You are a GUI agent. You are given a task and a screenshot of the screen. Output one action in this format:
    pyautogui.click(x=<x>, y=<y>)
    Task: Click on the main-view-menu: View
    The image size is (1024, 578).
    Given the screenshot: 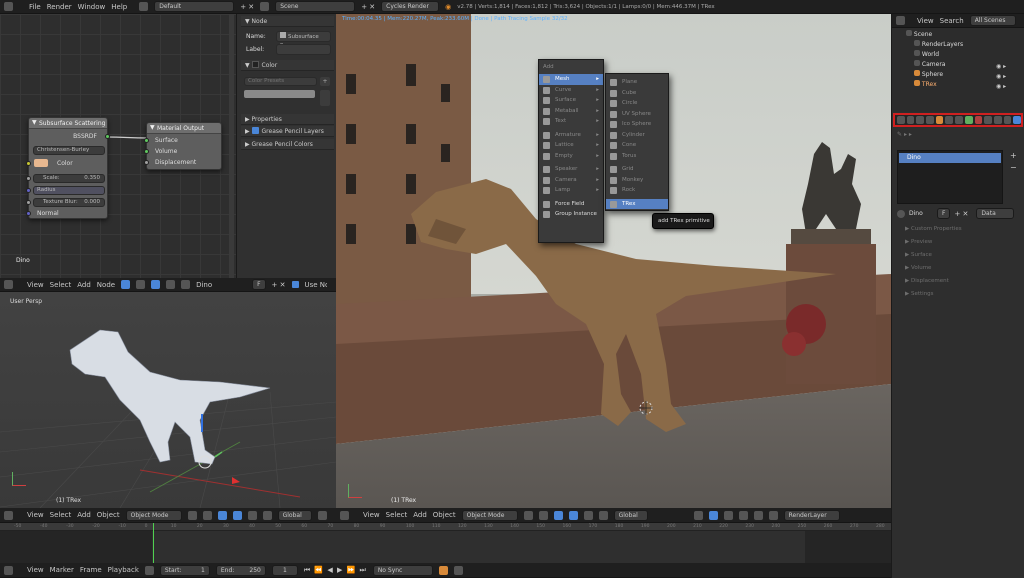 What is the action you would take?
    pyautogui.click(x=371, y=515)
    